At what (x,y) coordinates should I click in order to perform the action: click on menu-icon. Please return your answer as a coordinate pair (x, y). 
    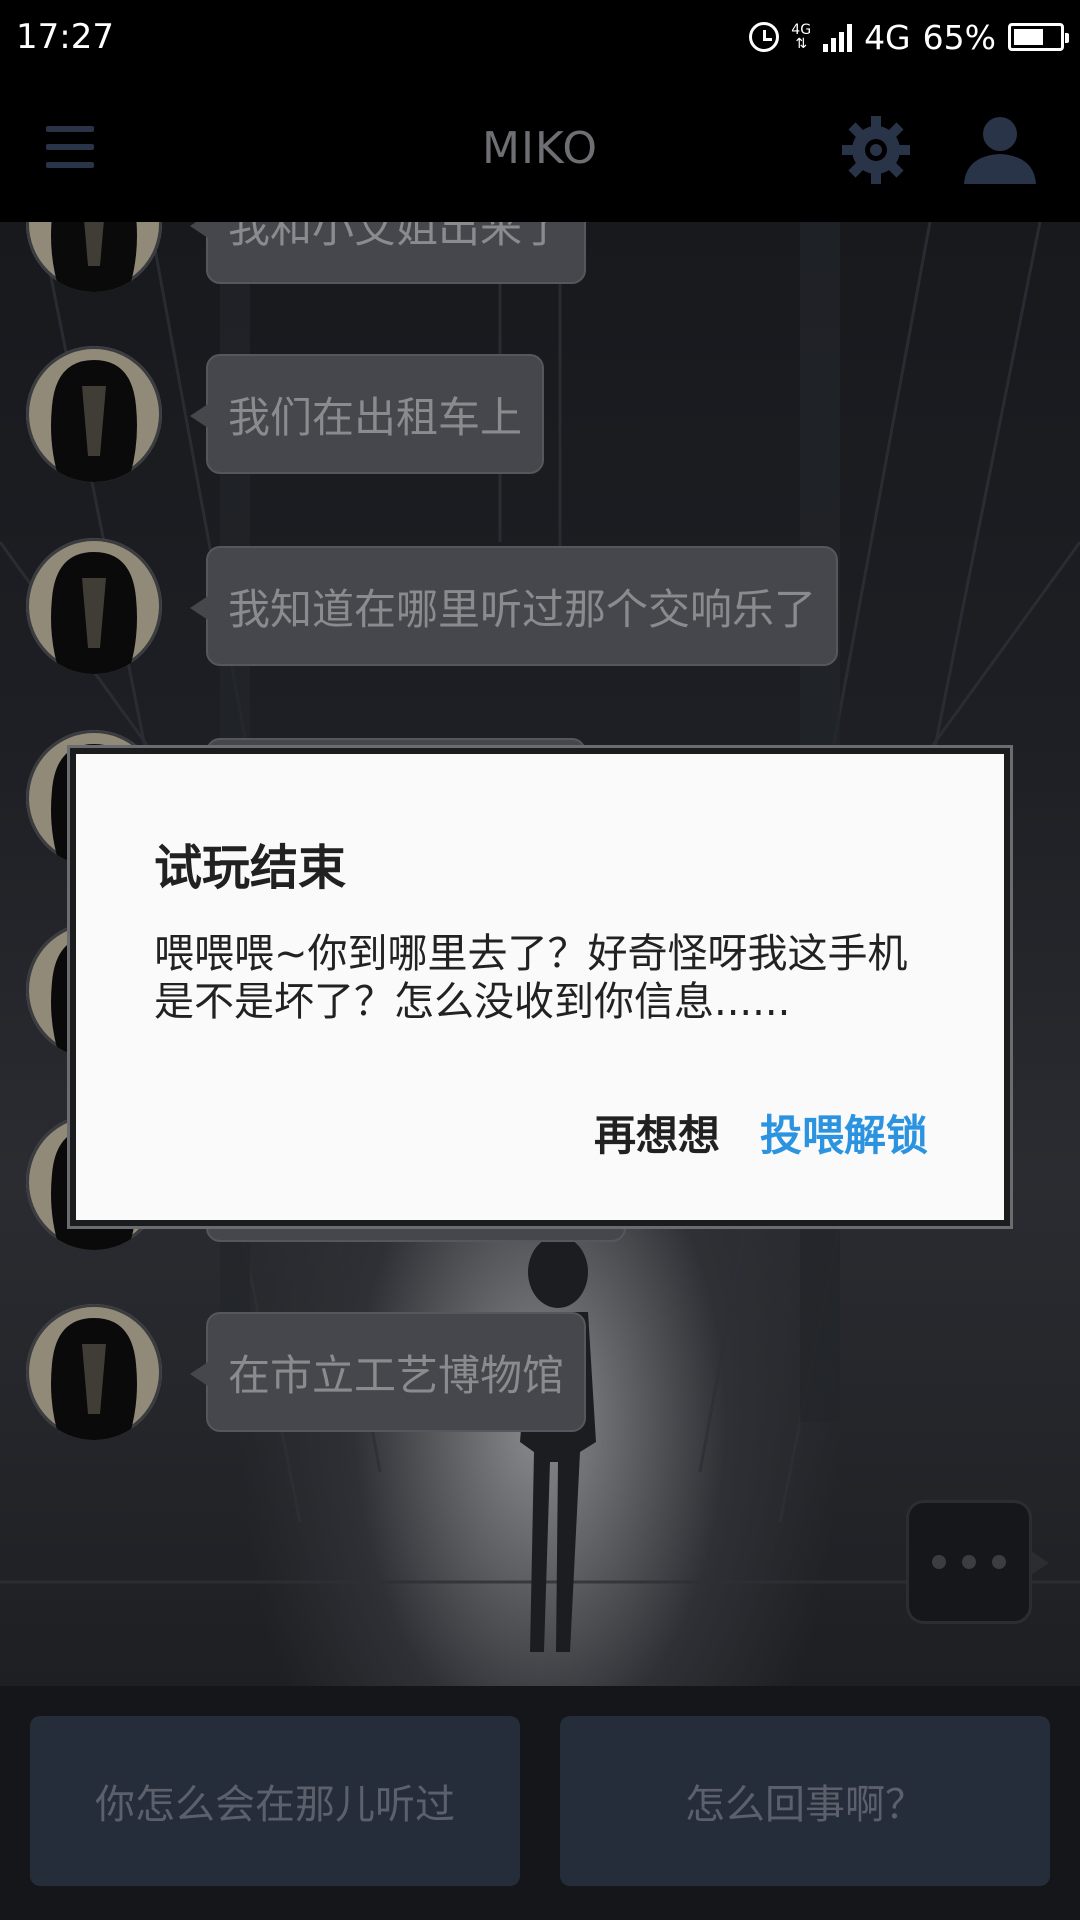
    Looking at the image, I should click on (70, 147).